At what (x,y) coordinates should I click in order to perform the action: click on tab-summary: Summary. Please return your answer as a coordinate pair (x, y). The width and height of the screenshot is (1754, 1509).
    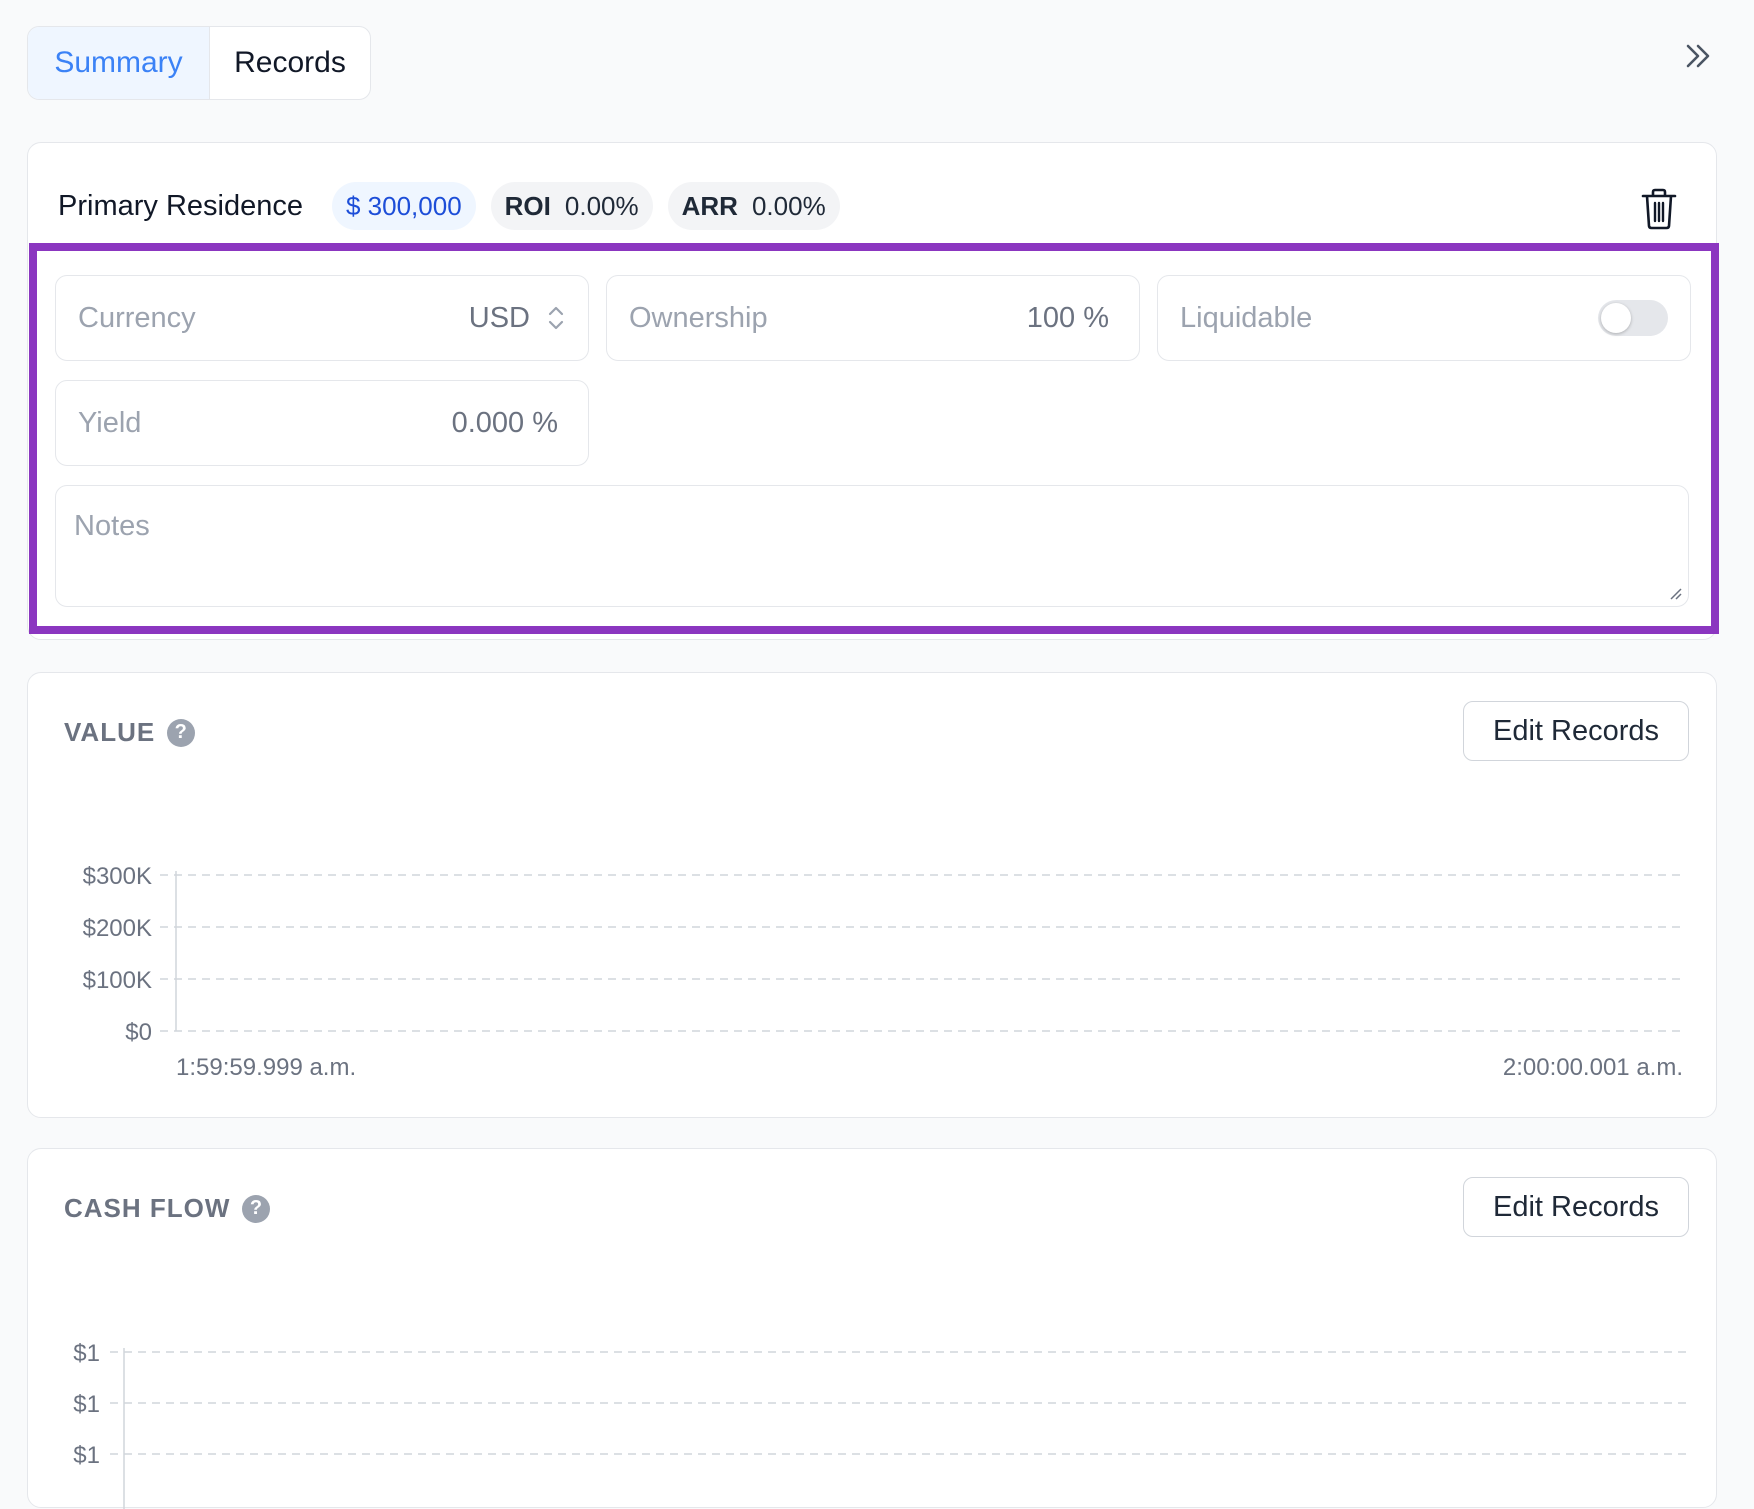
    Looking at the image, I should click on (118, 63).